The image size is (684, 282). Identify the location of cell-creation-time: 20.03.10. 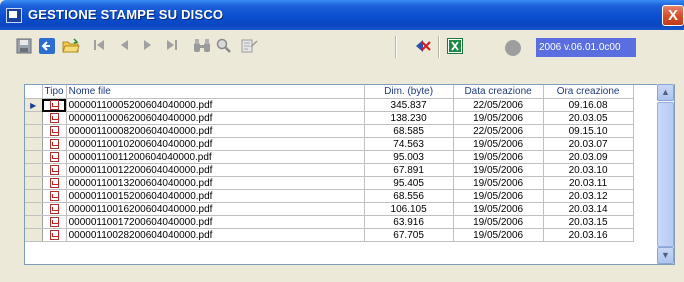
(588, 170).